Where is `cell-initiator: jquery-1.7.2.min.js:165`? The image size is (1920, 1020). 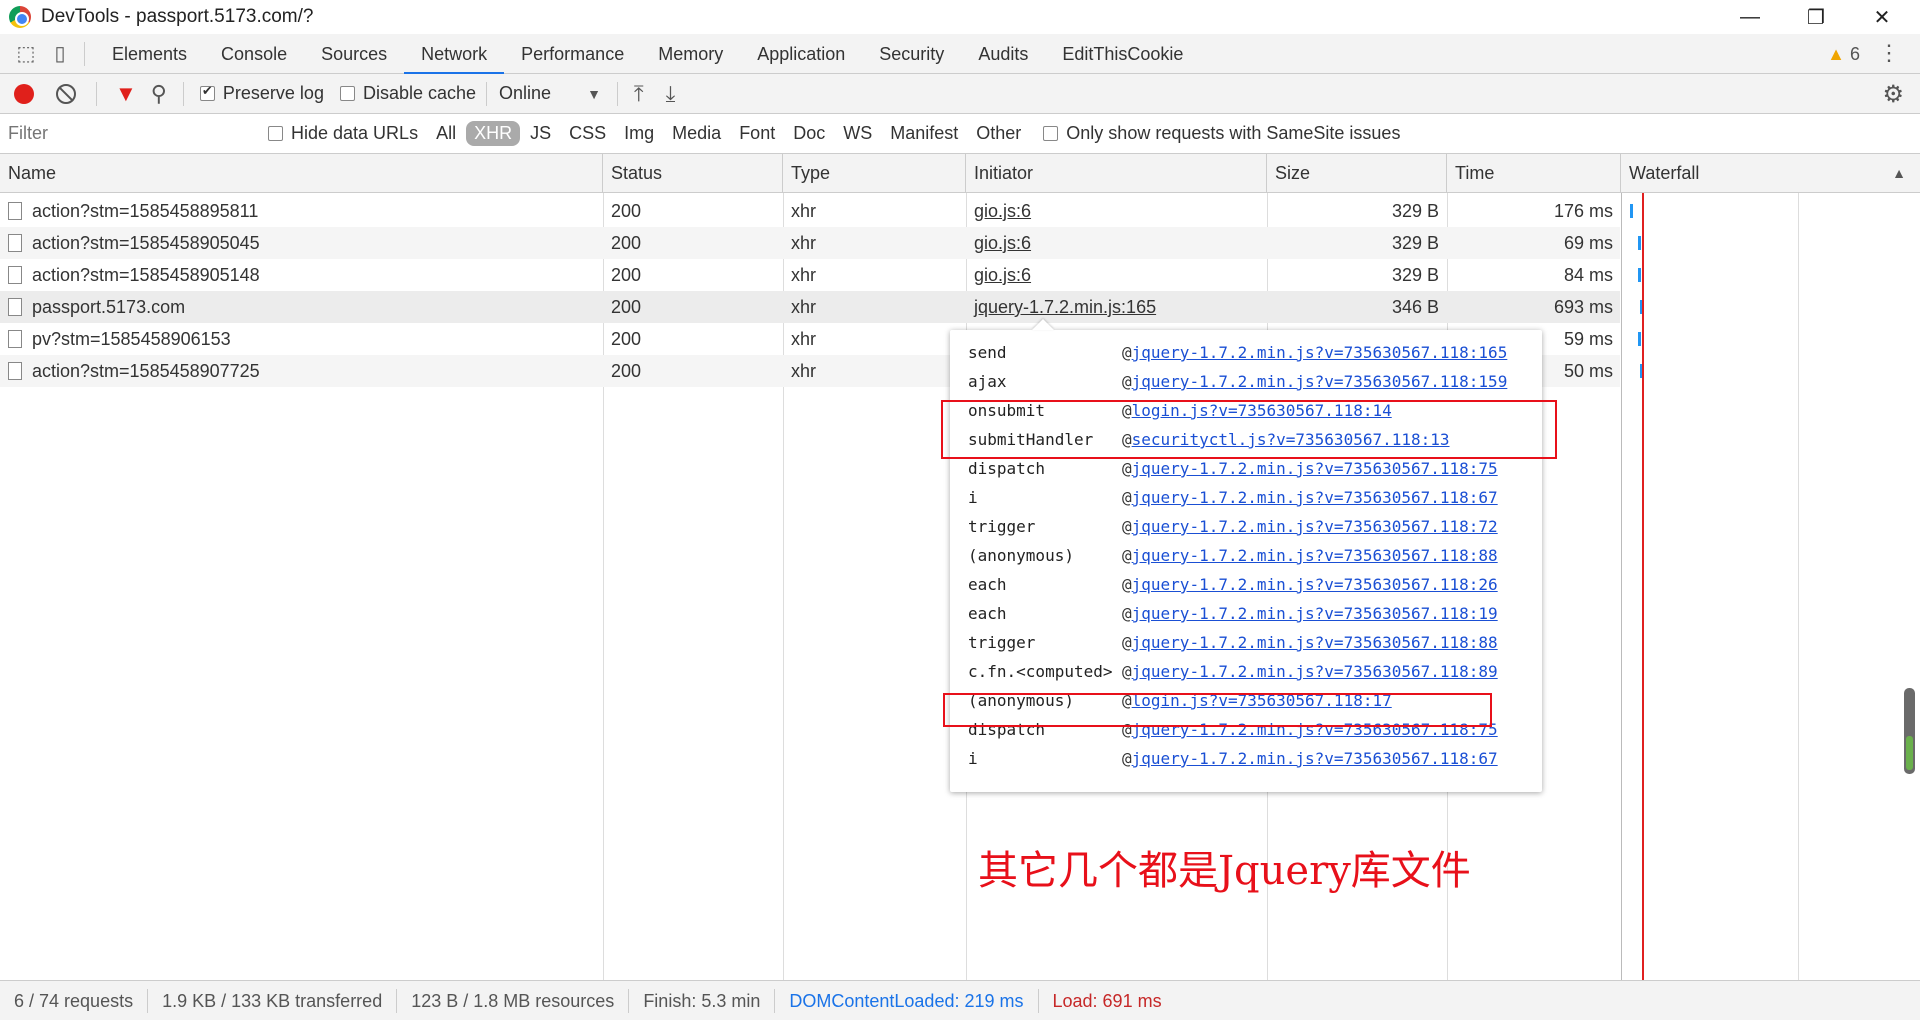 cell-initiator: jquery-1.7.2.min.js:165 is located at coordinates (1116, 307).